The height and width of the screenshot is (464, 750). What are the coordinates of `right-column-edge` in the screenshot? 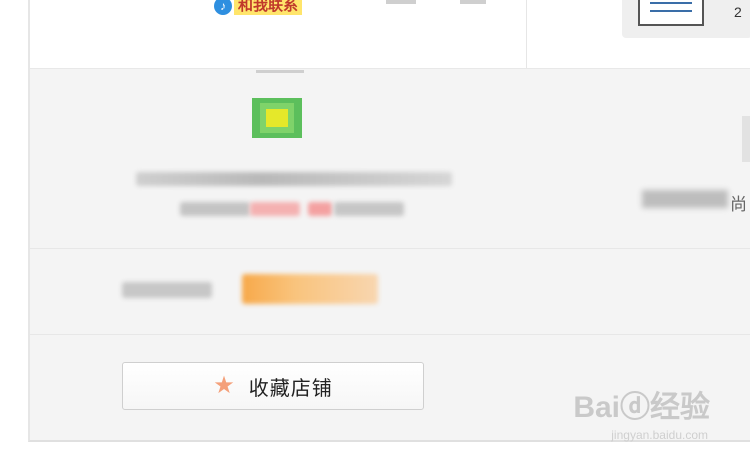 It's located at (746, 139).